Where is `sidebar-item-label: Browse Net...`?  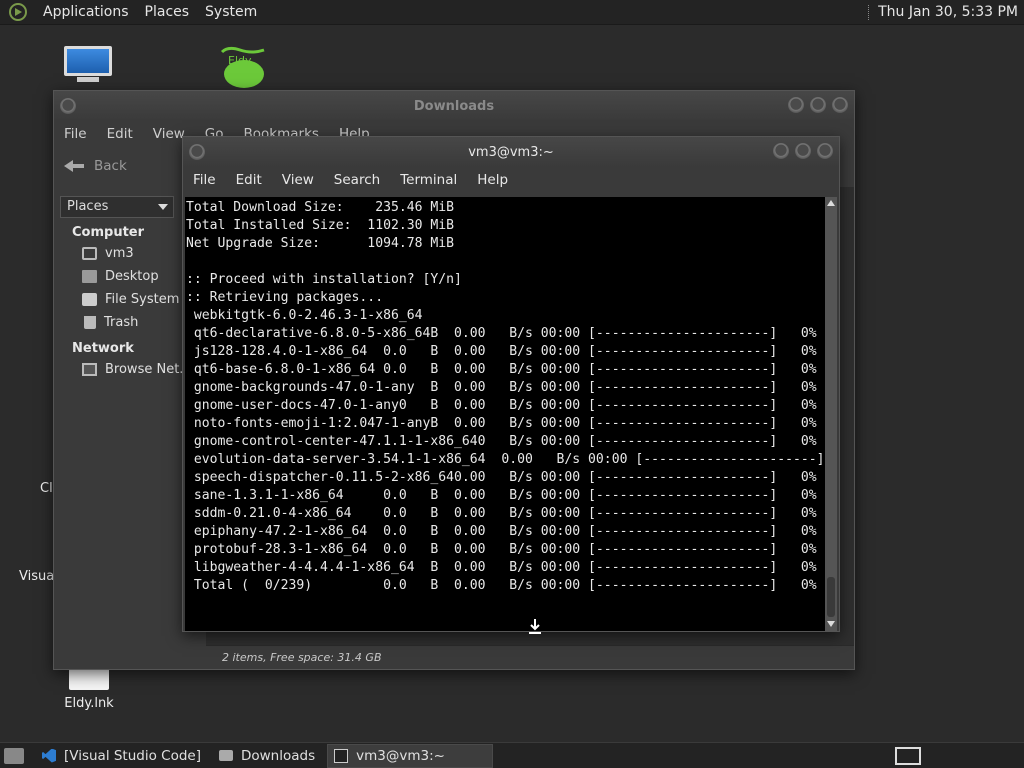 sidebar-item-label: Browse Net... is located at coordinates (148, 369).